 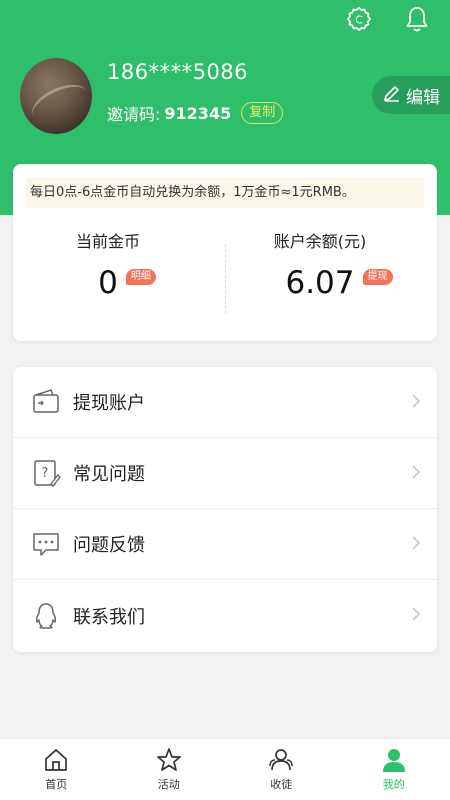 What do you see at coordinates (168, 759) in the screenshot?
I see `star-icon` at bounding box center [168, 759].